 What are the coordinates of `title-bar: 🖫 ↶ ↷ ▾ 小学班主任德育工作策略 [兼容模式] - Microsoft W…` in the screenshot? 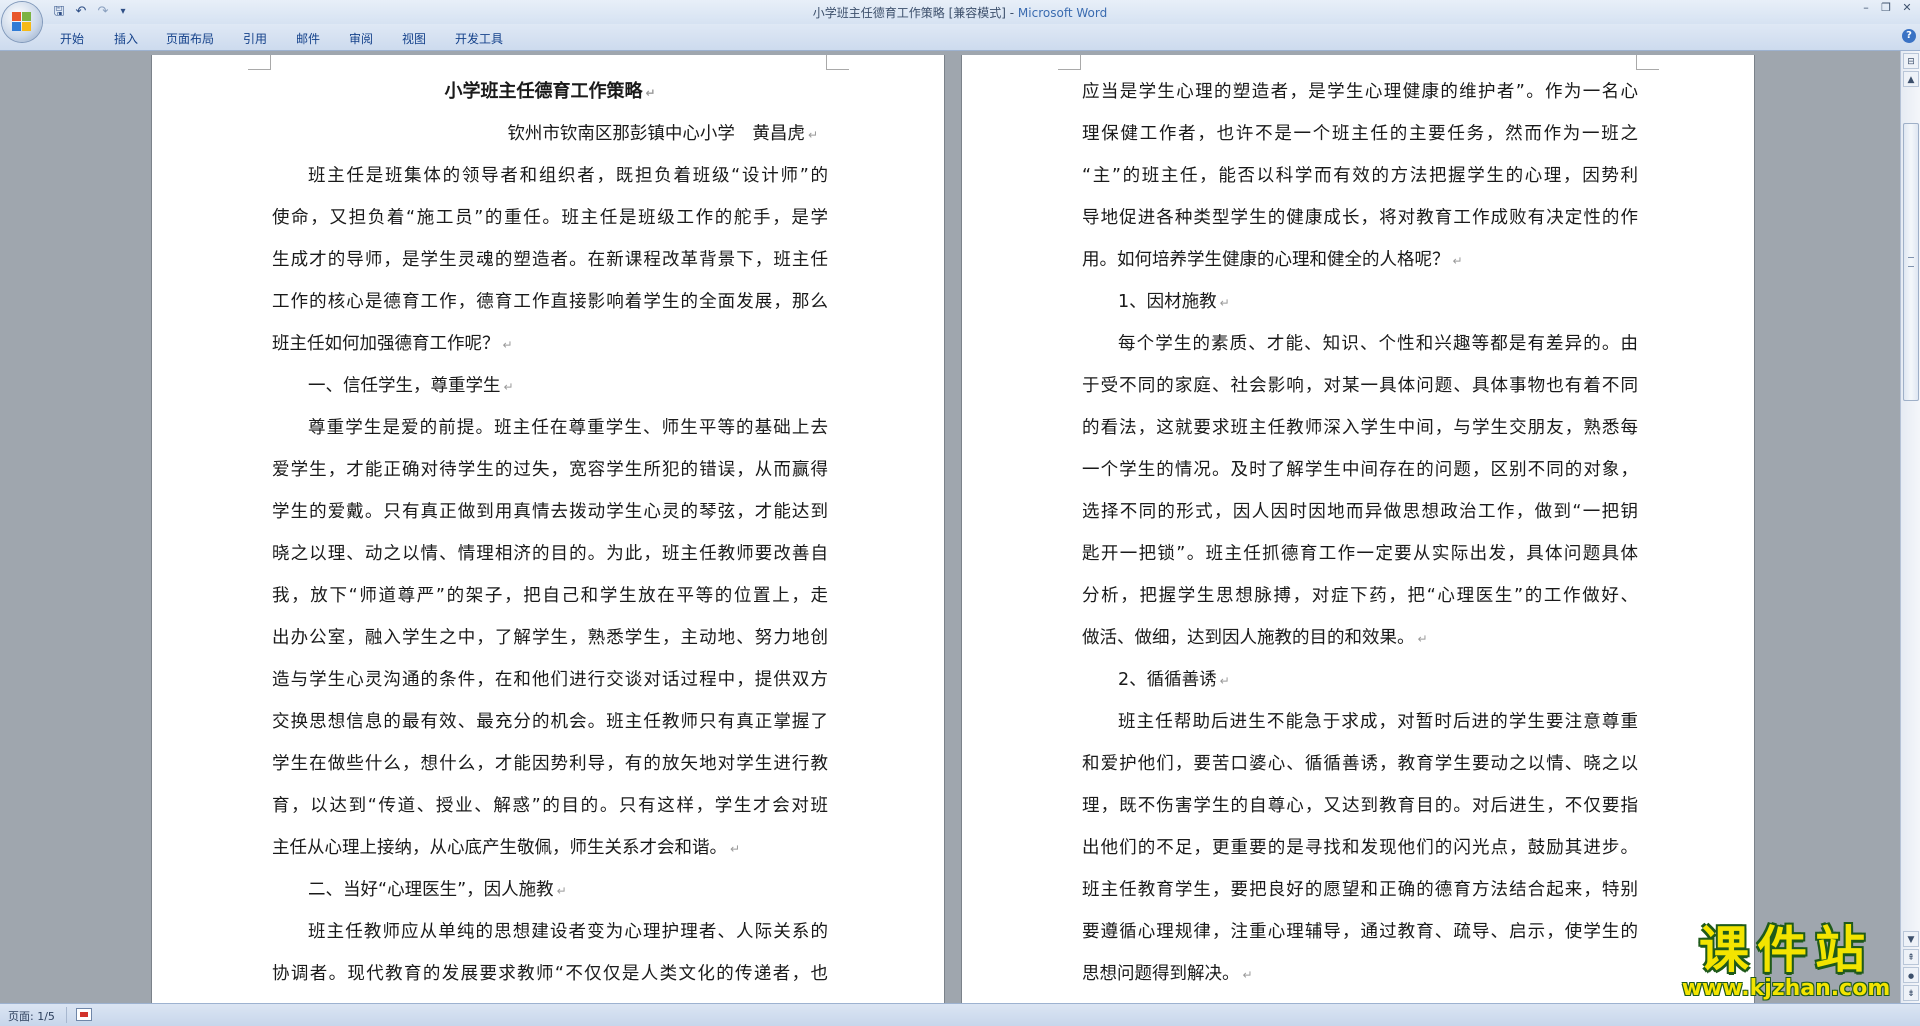 It's located at (960, 21).